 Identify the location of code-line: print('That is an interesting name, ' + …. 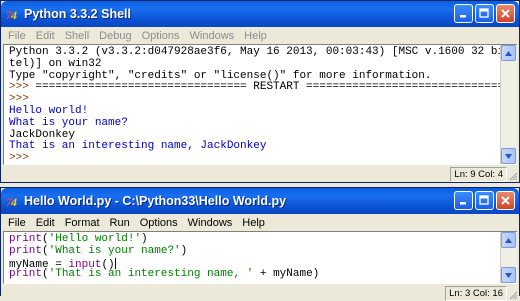
(263, 274).